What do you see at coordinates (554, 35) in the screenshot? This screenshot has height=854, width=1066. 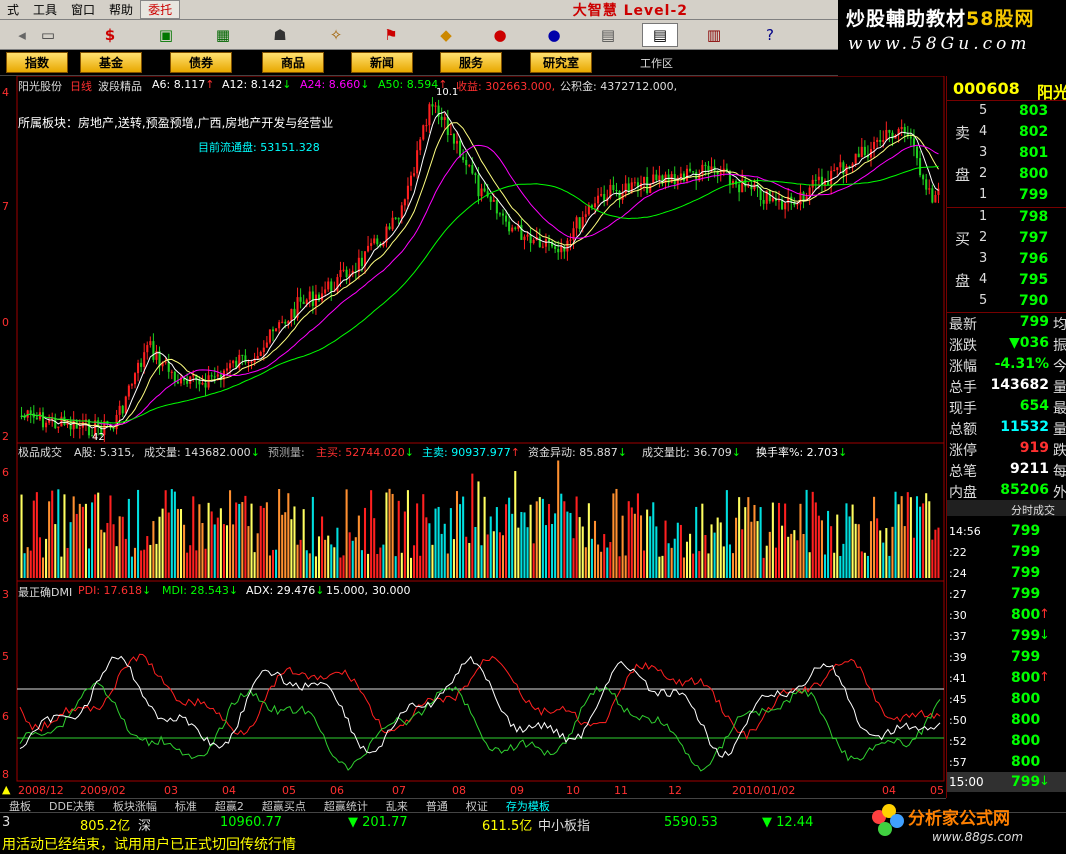 I see `blue-ball-icon: ●` at bounding box center [554, 35].